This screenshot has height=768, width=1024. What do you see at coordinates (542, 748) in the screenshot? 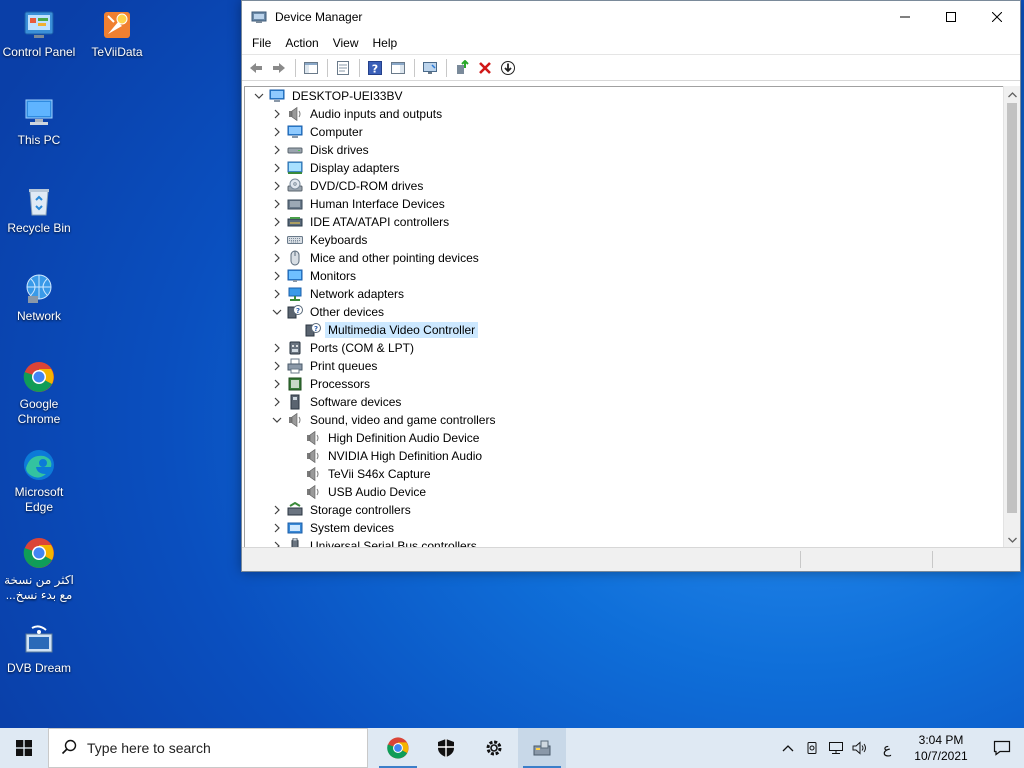
I see `taskbar-device-manager-button` at bounding box center [542, 748].